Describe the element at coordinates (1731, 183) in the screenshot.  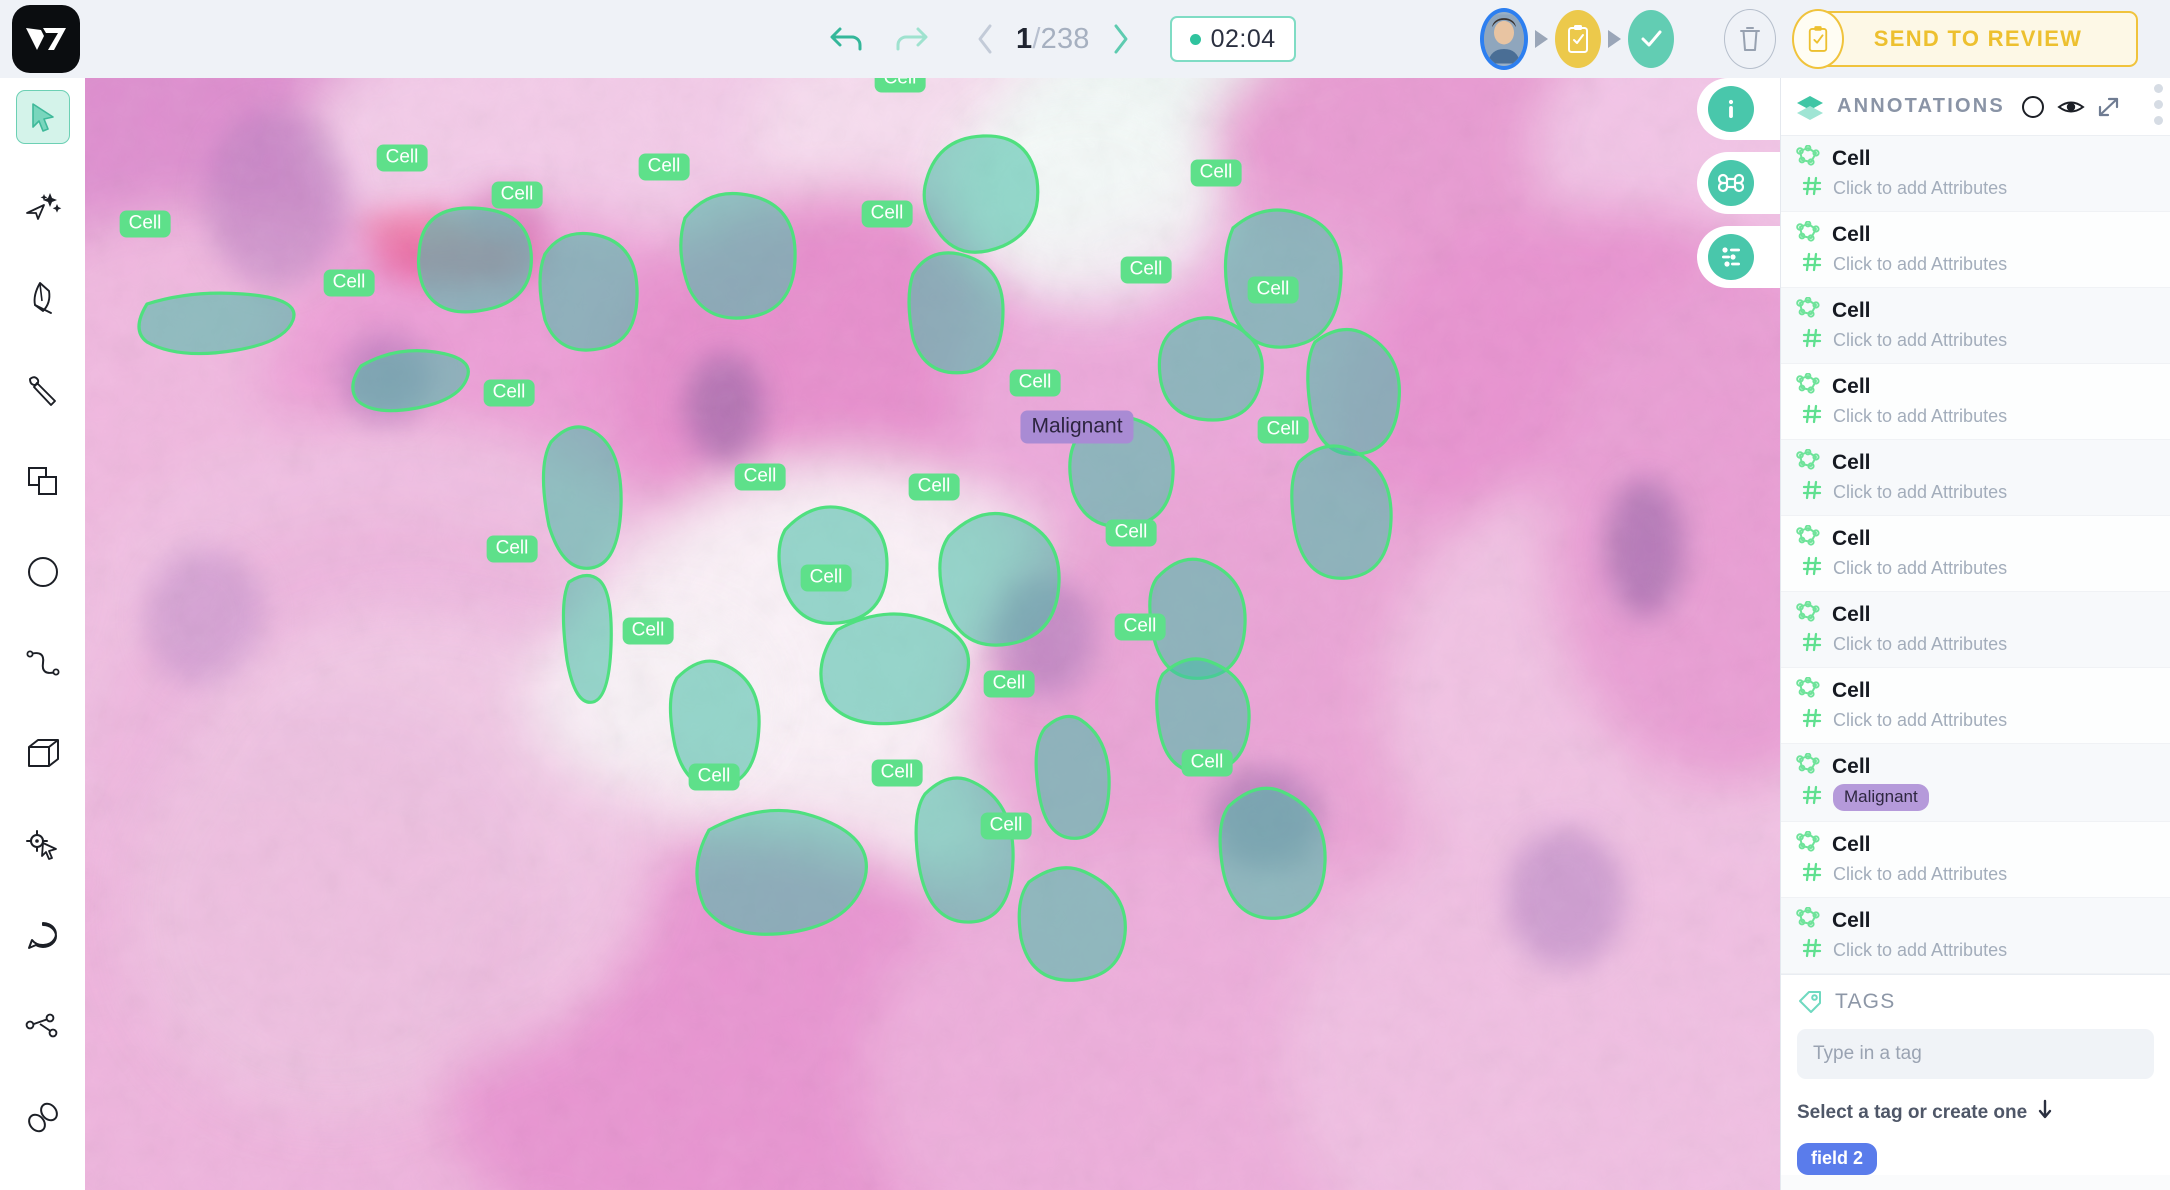
I see `shortcuts-button` at that location.